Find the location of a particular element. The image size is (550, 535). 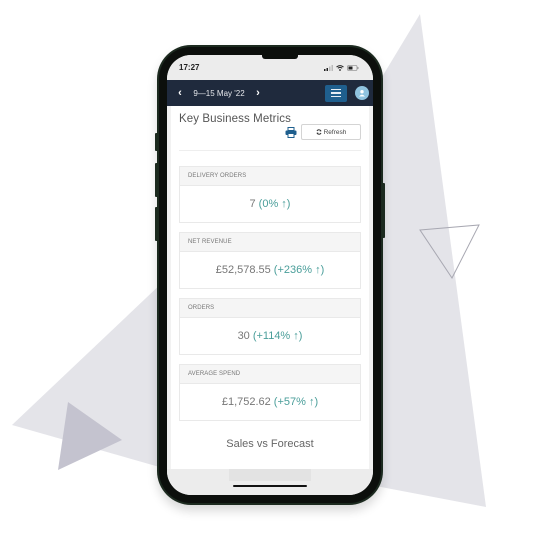

metric-change: (+114% ↑) is located at coordinates (277, 336).